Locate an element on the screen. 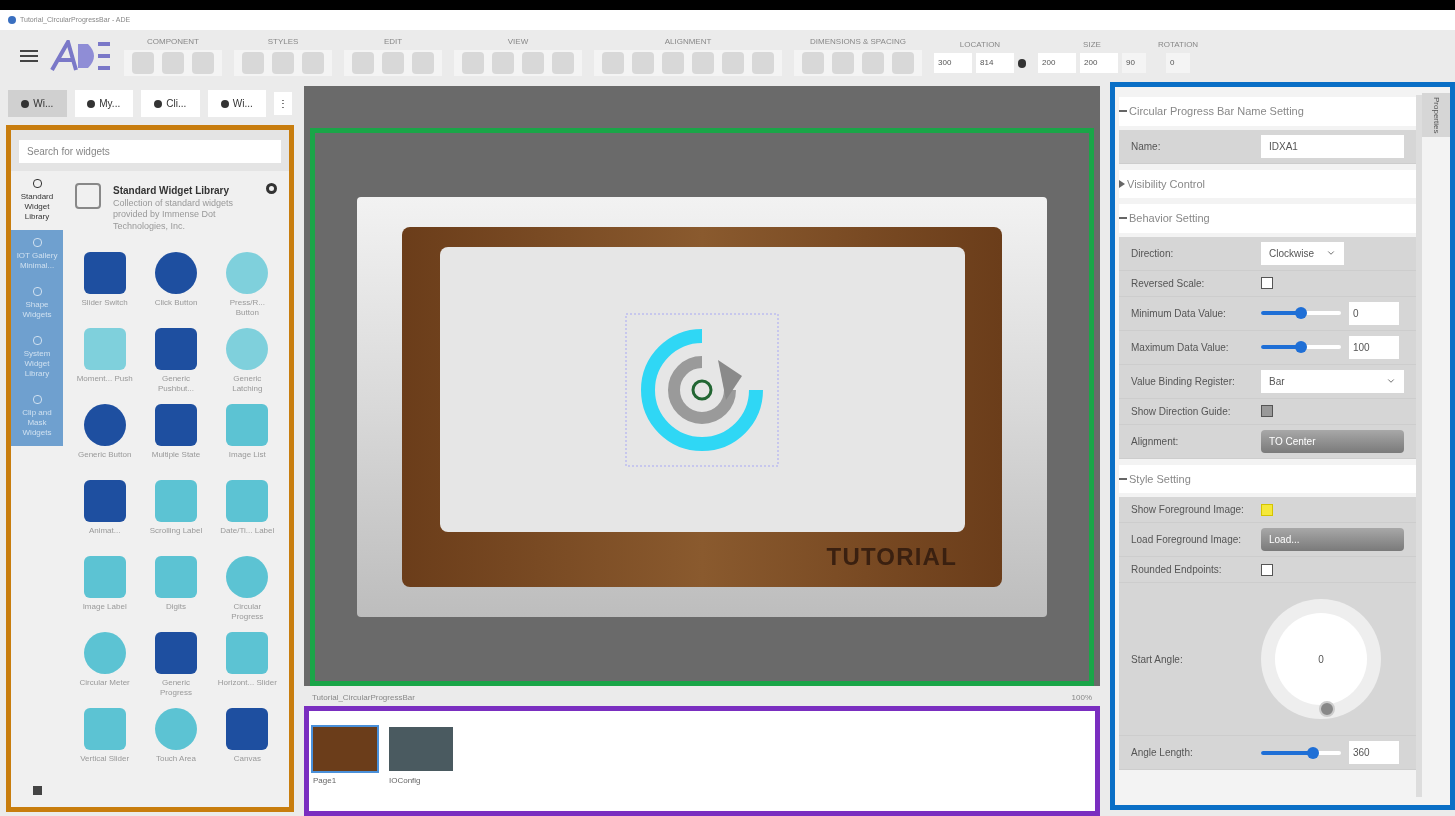  widget-tile: Generic Button is located at coordinates (105, 437).